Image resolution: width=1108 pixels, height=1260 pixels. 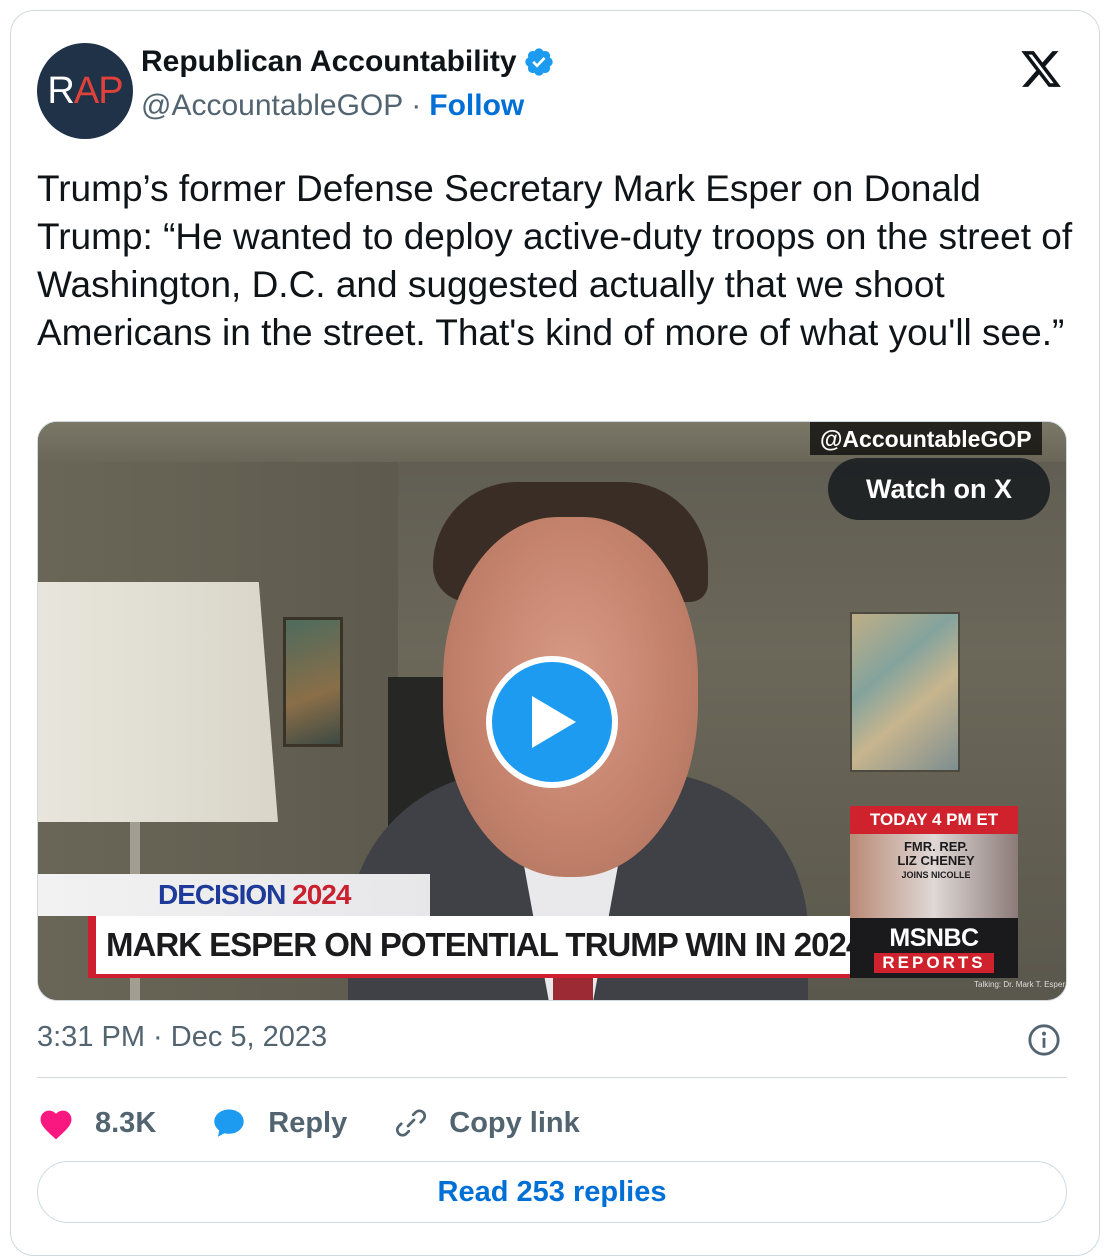 What do you see at coordinates (229, 1123) in the screenshot?
I see `reply-bubble-icon` at bounding box center [229, 1123].